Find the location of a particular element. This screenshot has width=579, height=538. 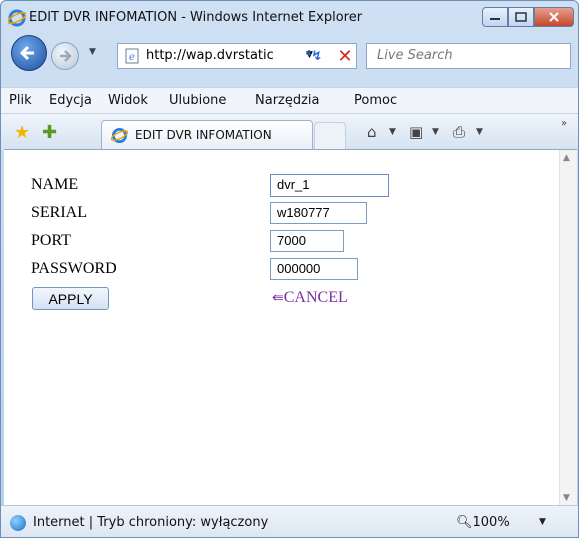

scroll-up-icon: ▲ is located at coordinates (566, 158).